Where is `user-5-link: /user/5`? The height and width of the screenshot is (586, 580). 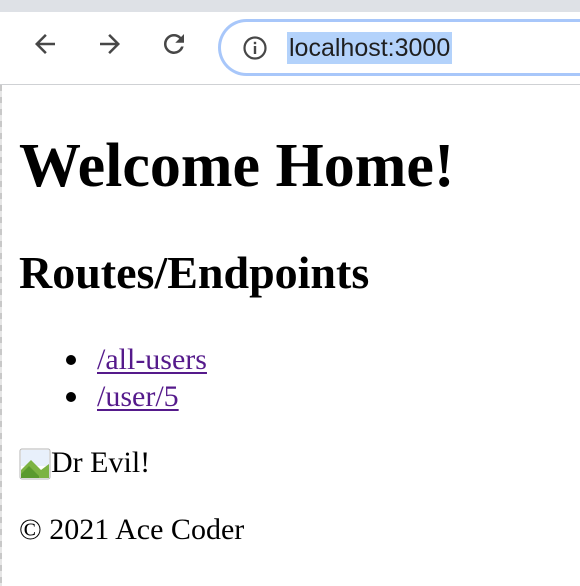
user-5-link: /user/5 is located at coordinates (138, 396).